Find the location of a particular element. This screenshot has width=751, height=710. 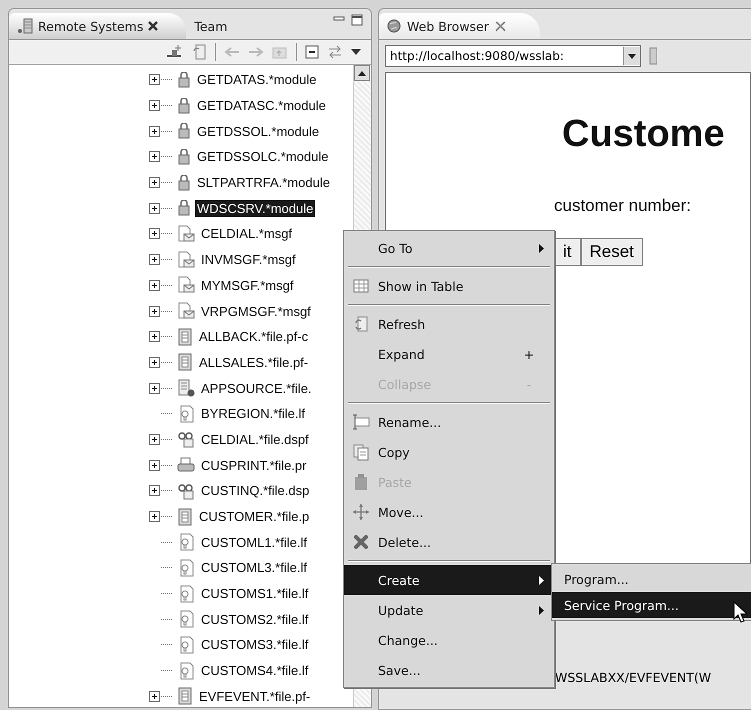

menu-item: Update is located at coordinates (449, 610).